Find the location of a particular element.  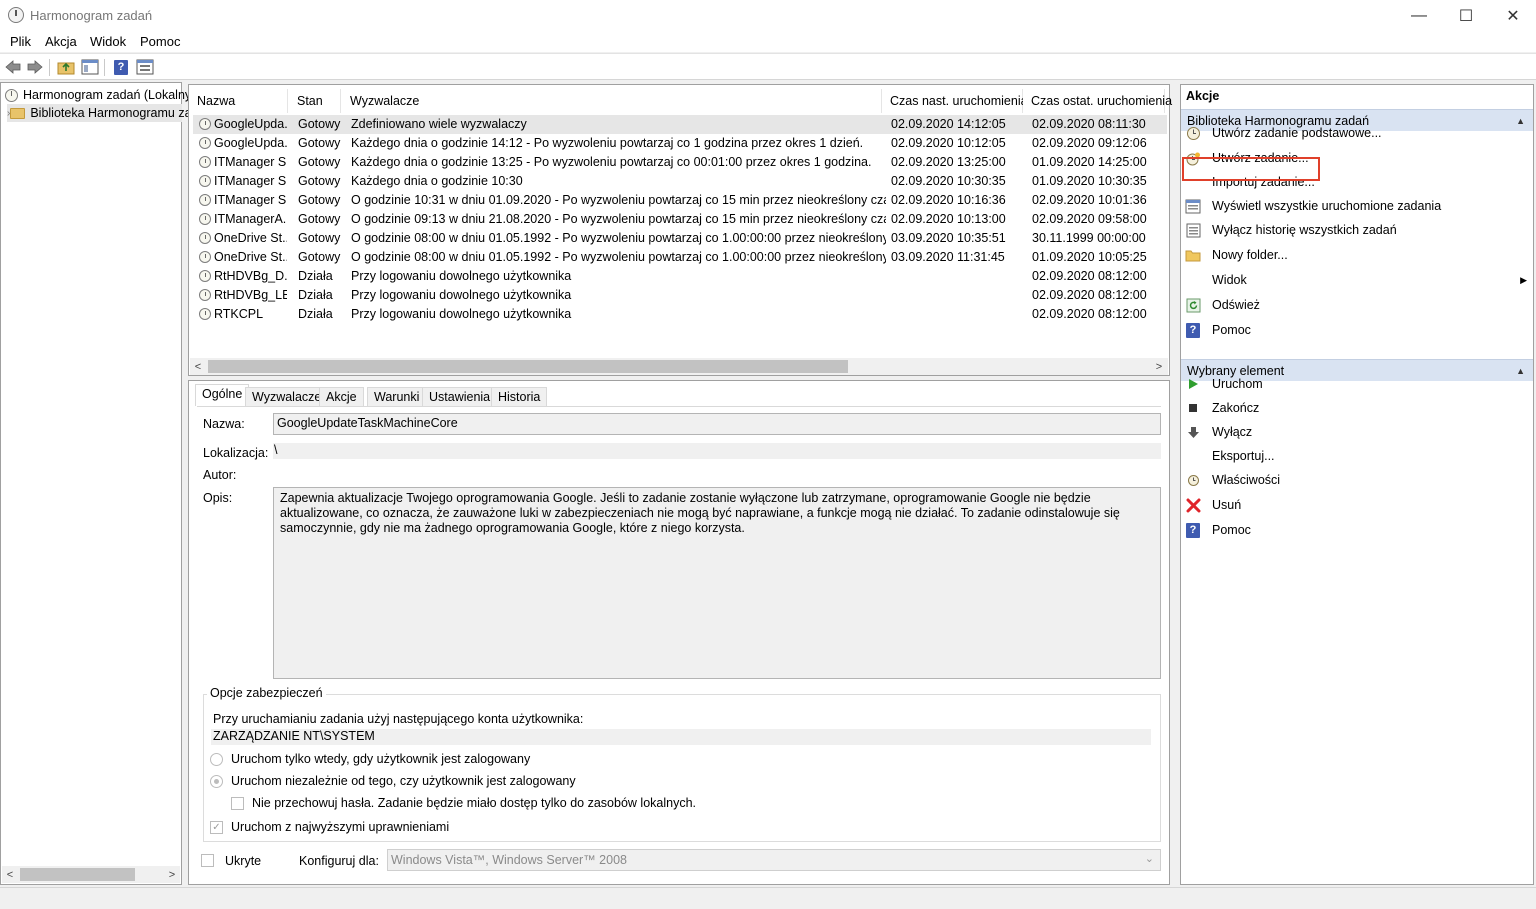

maximize-button: ☐ is located at coordinates (1466, 16).